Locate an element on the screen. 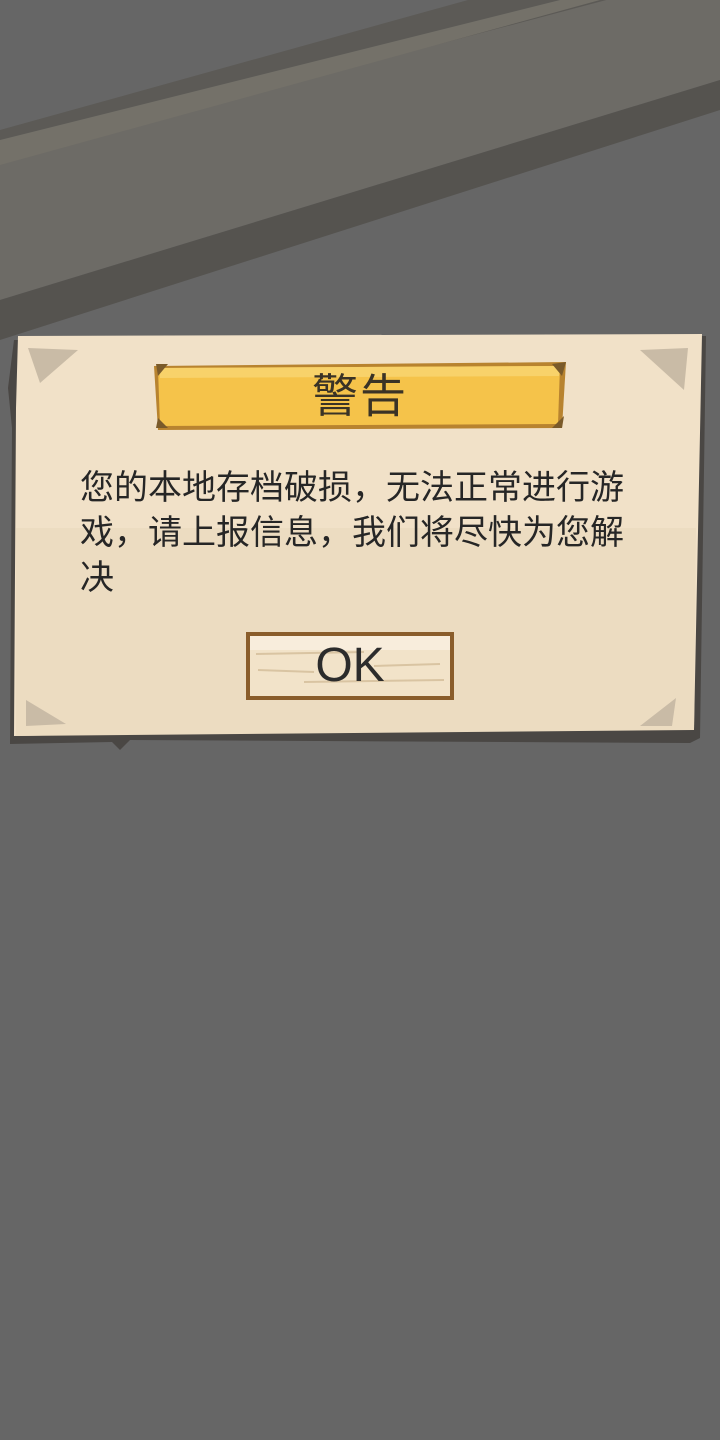 This screenshot has height=1440, width=720. title-banner: 警告 is located at coordinates (360, 396).